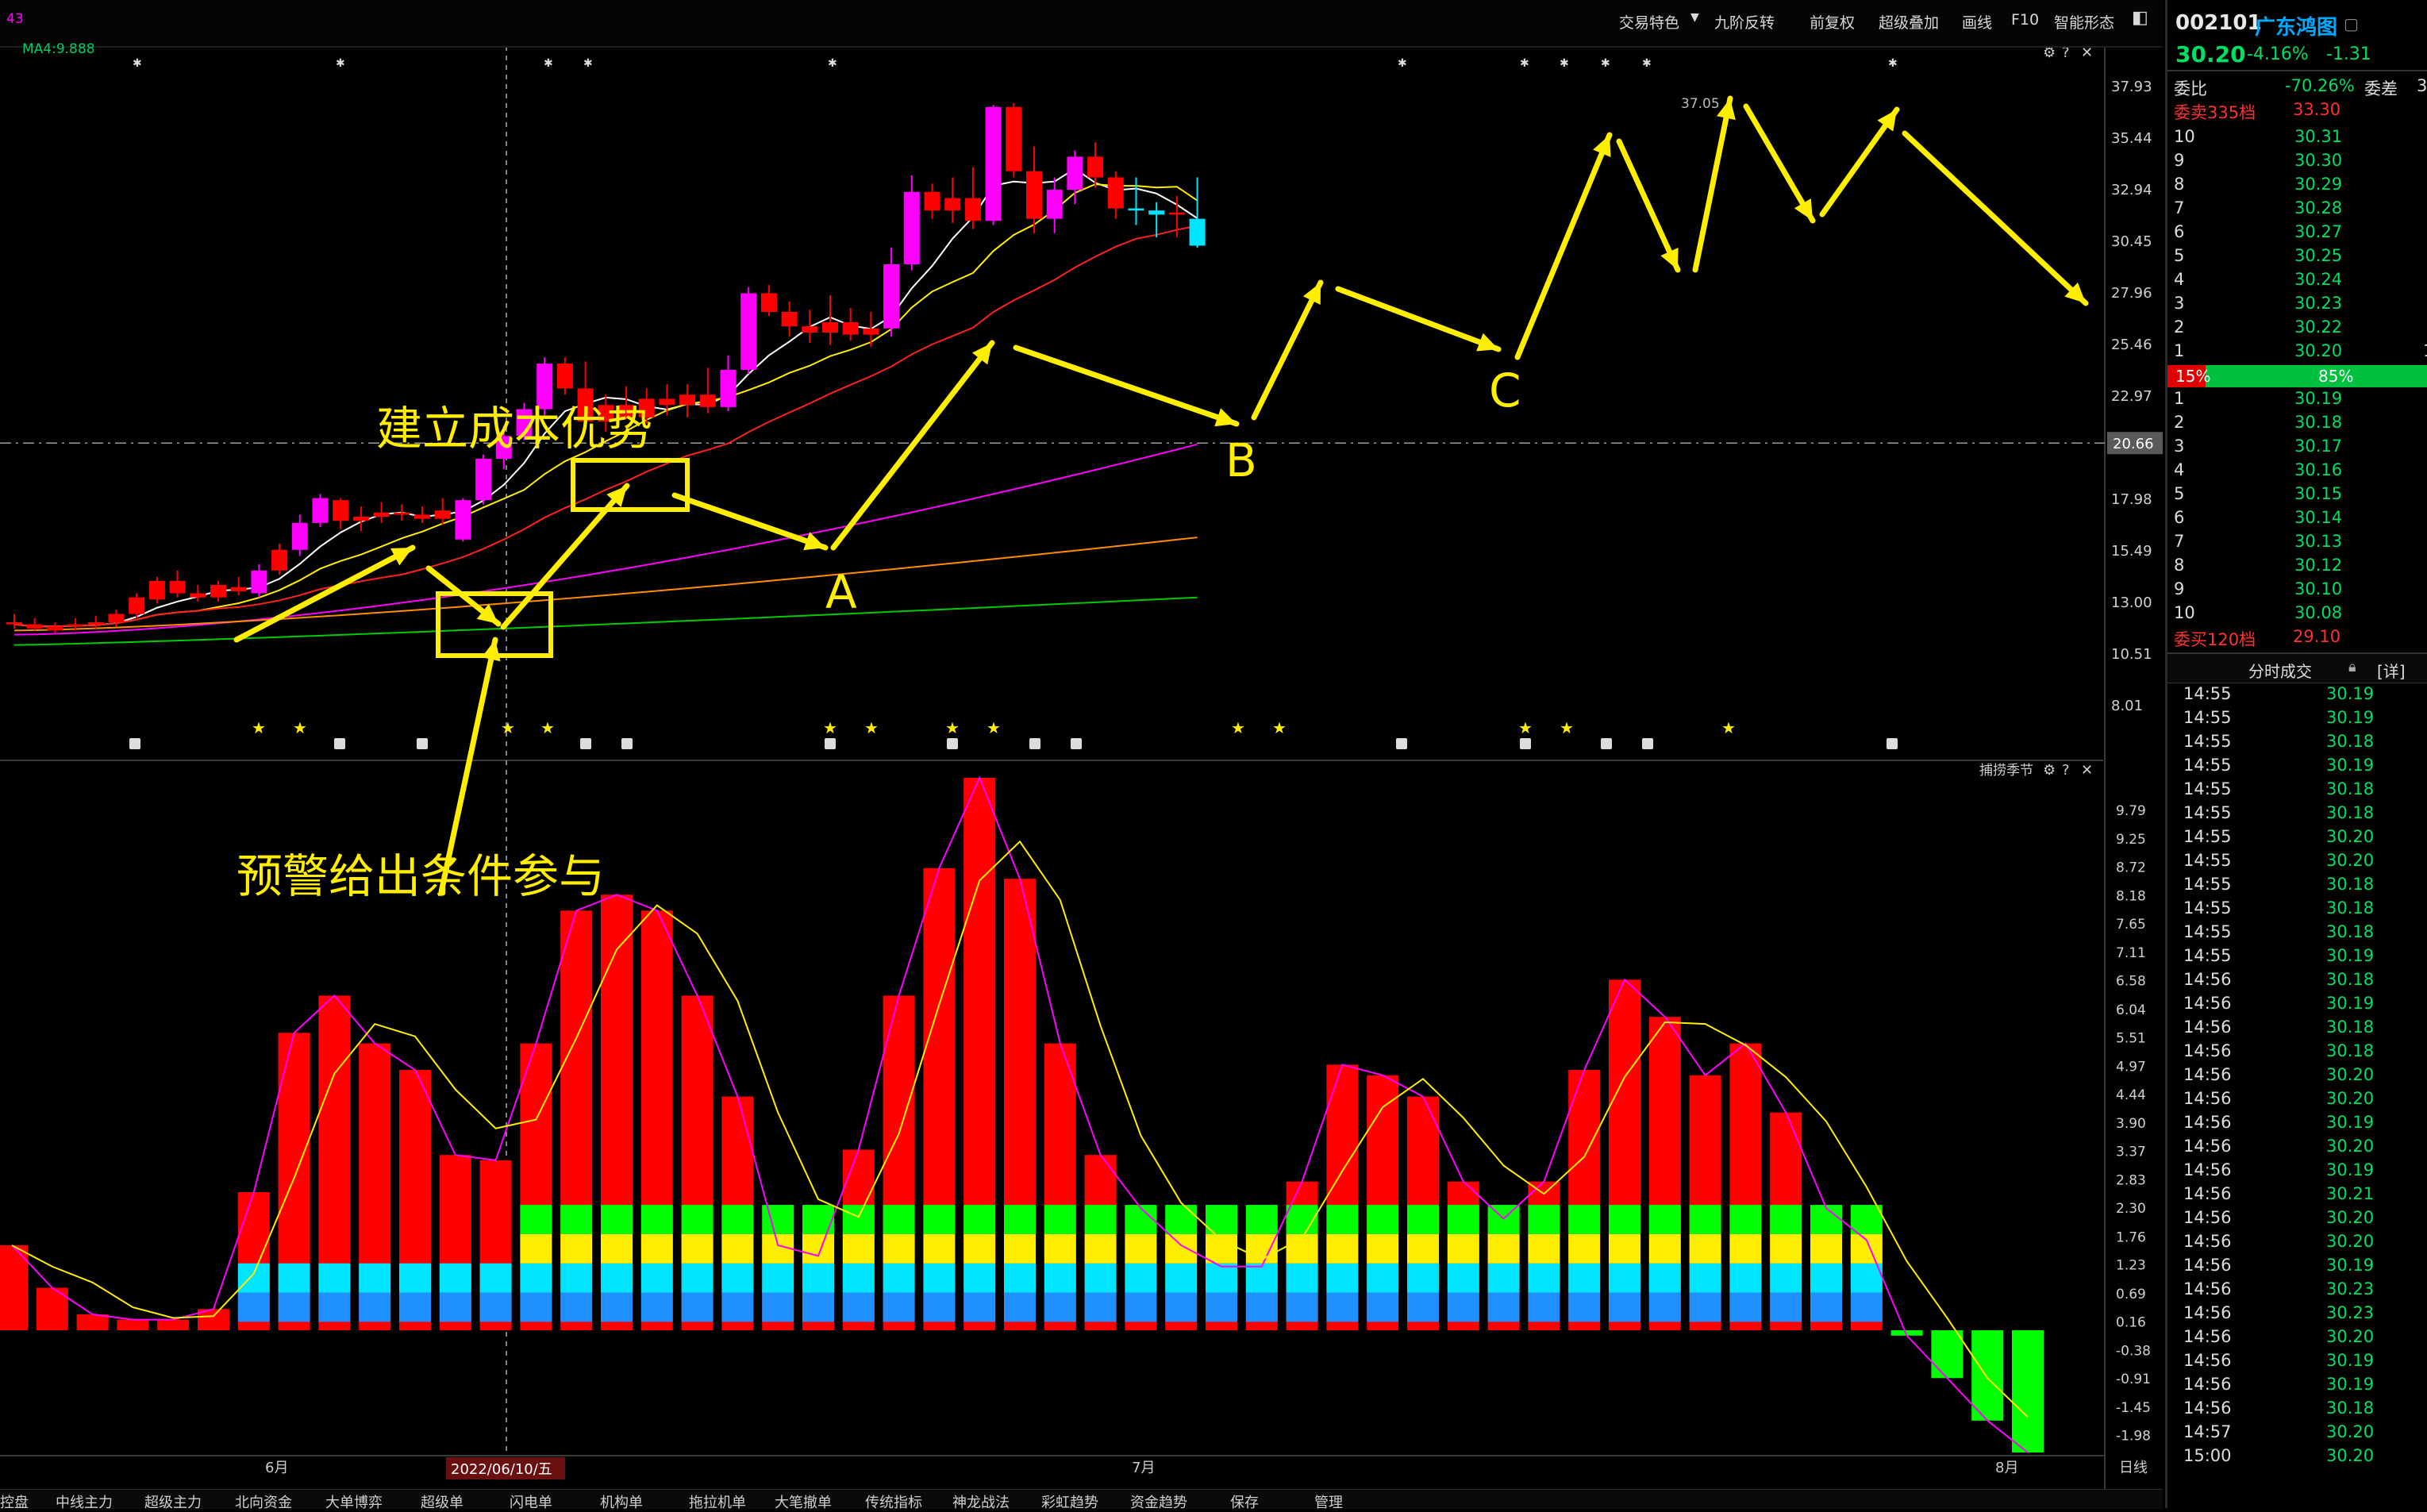 The image size is (2427, 1512). What do you see at coordinates (803, 1501) in the screenshot?
I see `indicator-tab: 大笔撤单` at bounding box center [803, 1501].